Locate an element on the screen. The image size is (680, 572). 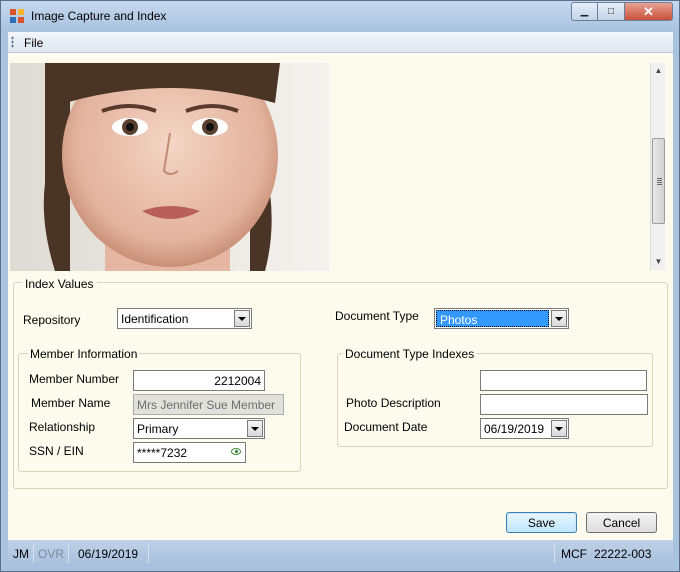
relationship-label: Relationship is located at coordinates (62, 427).